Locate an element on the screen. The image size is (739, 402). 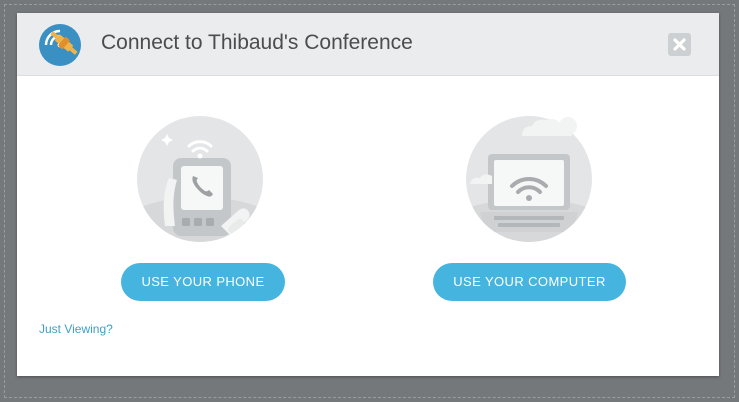
just-viewing-link: Just Viewing? is located at coordinates (76, 329).